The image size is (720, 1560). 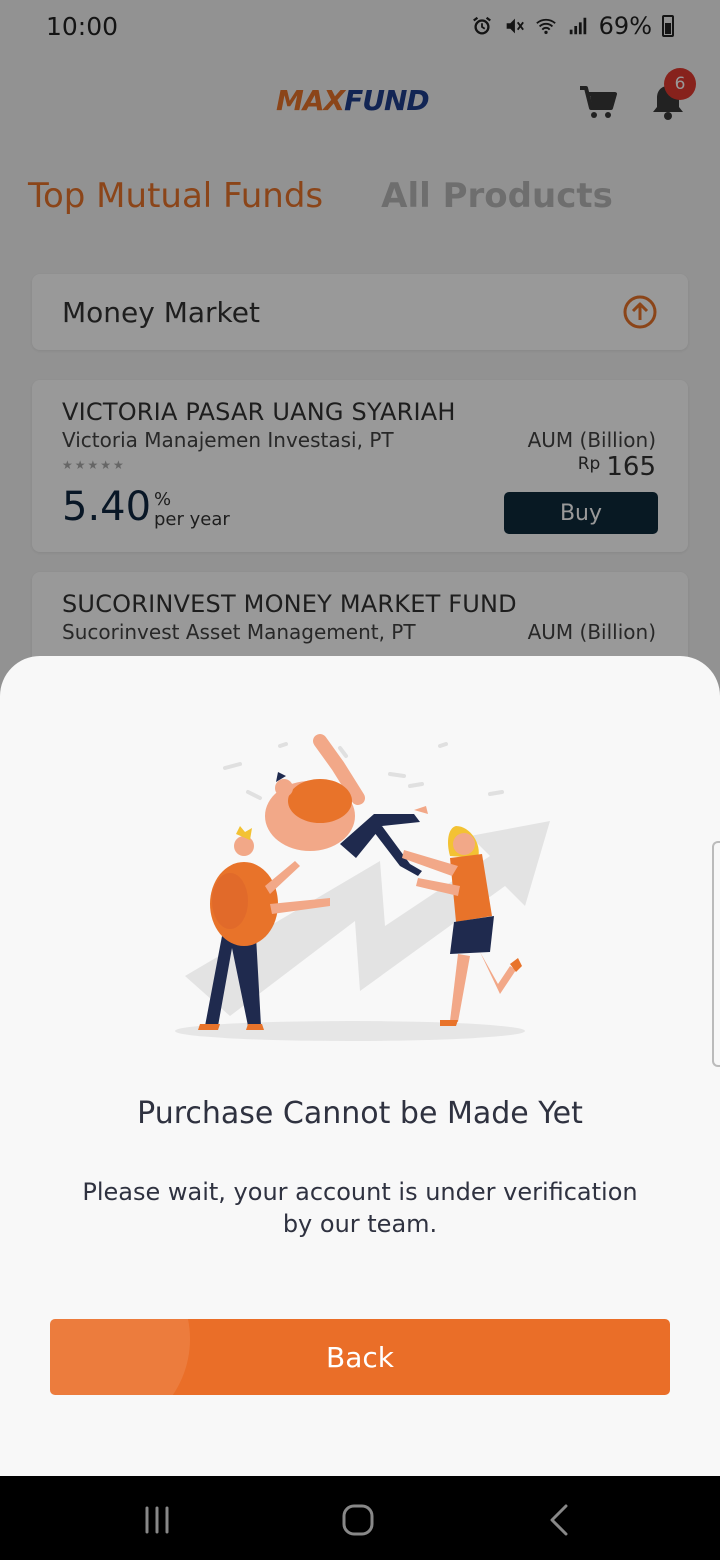 I want to click on back-button: Back, so click(x=360, y=1357).